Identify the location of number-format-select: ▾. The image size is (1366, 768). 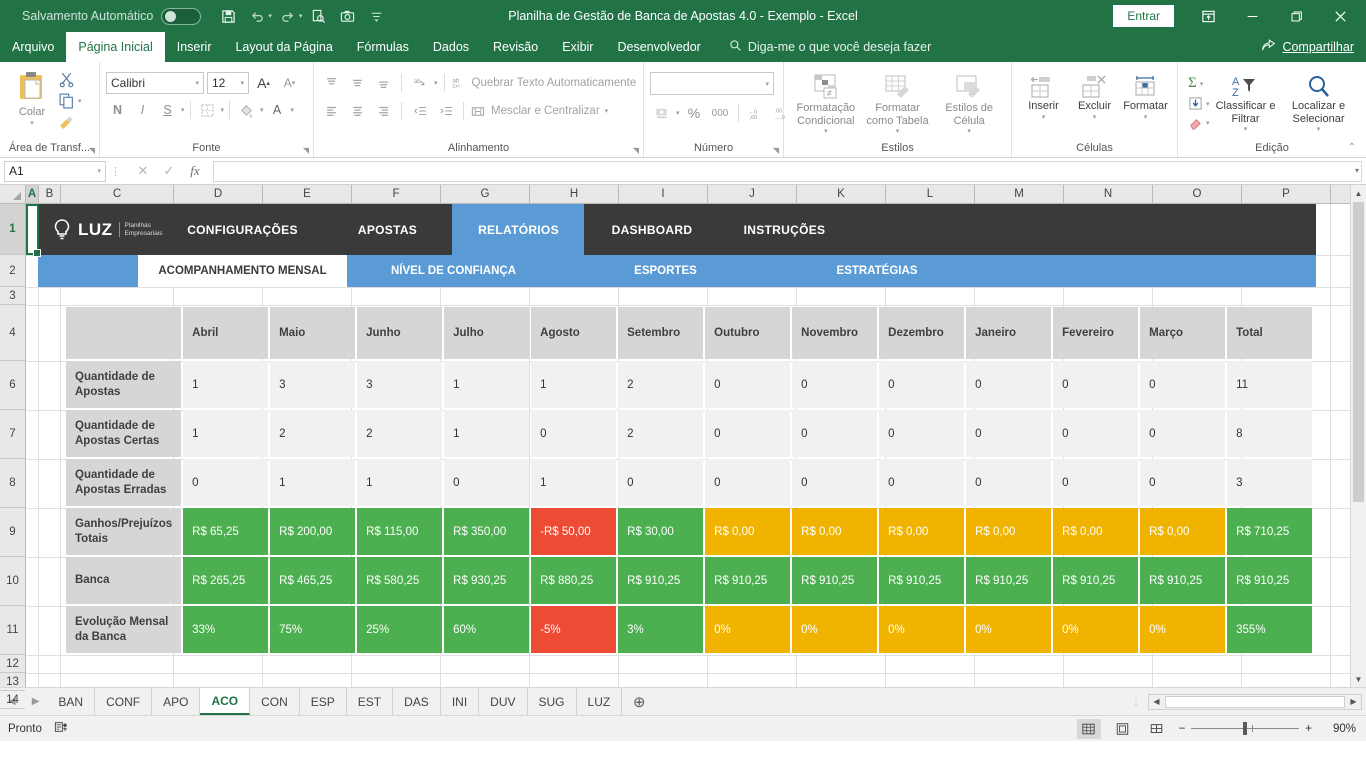
(712, 83).